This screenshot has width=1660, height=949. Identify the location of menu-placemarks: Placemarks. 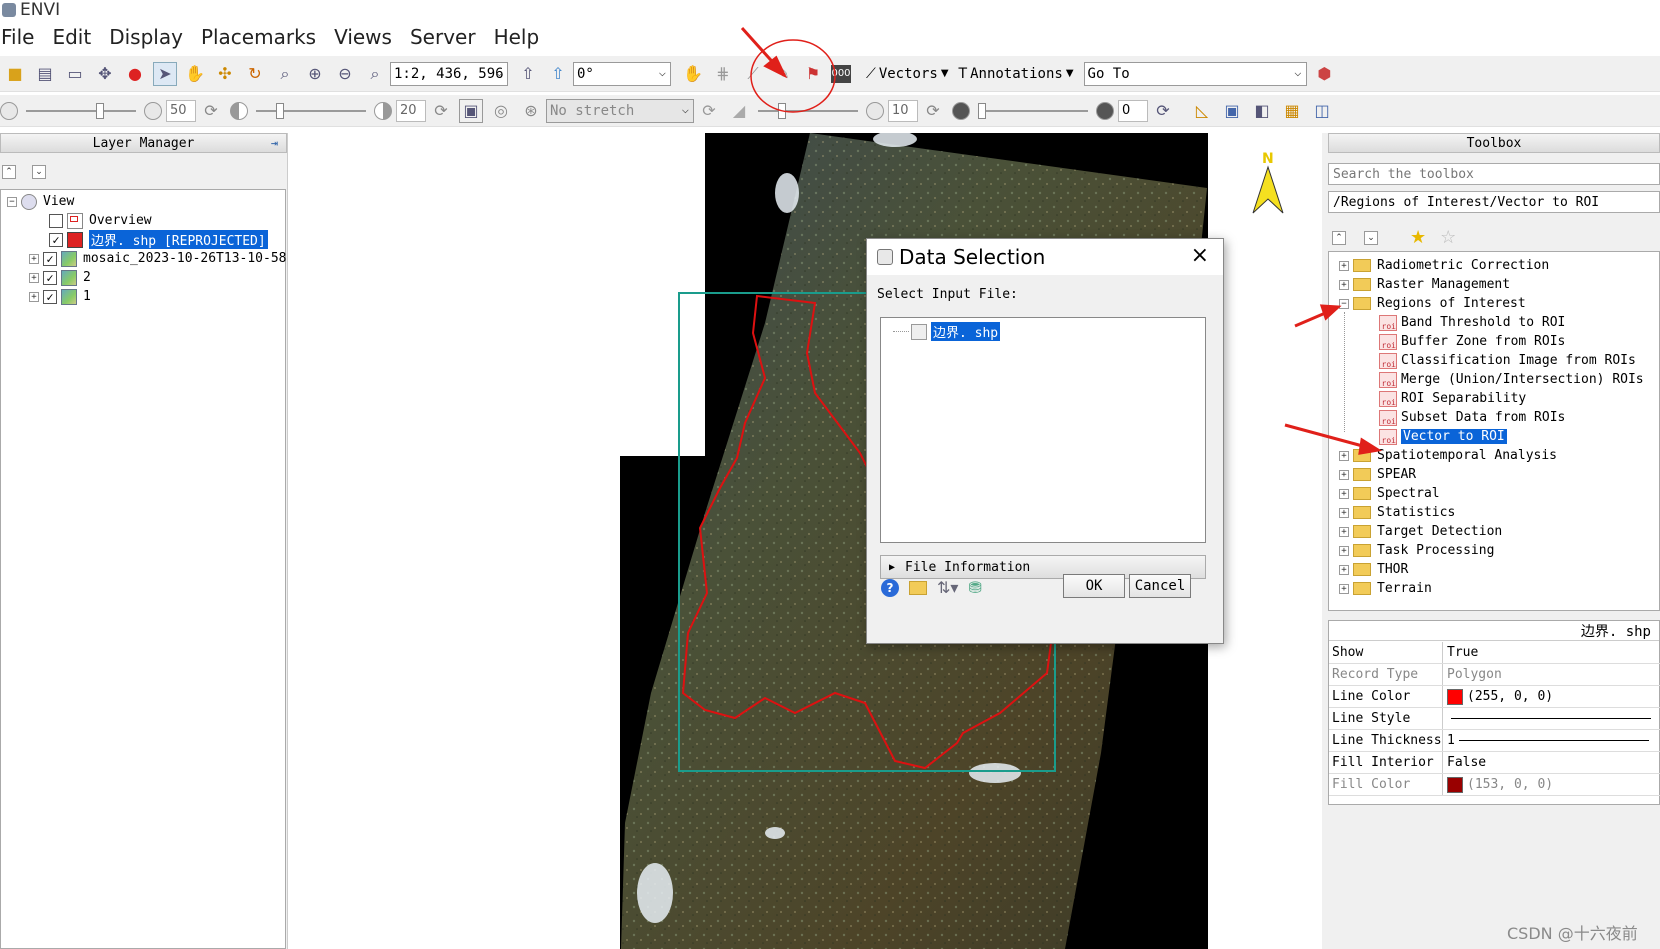
(258, 37).